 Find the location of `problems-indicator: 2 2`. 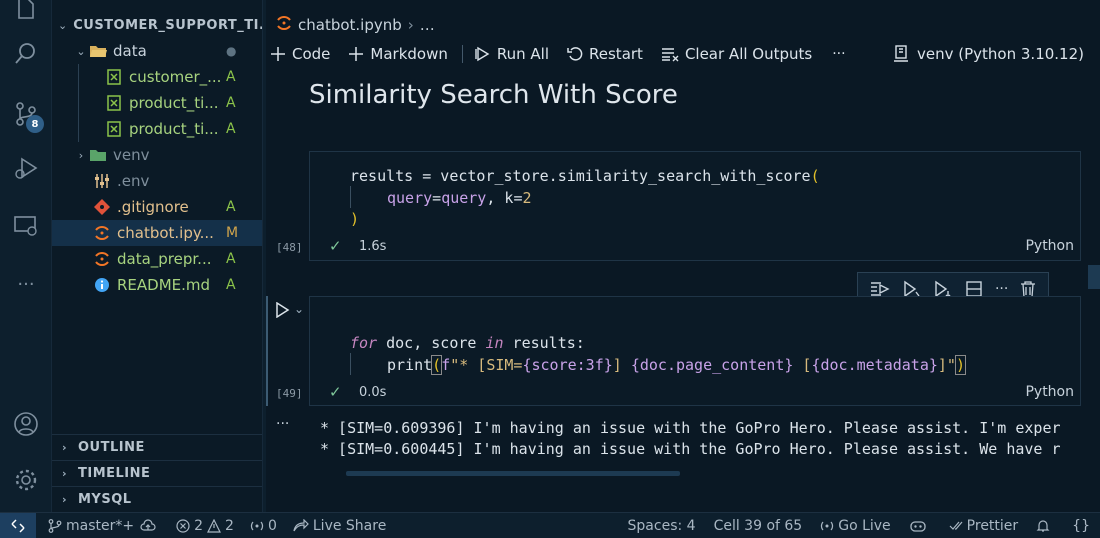

problems-indicator: 2 2 is located at coordinates (205, 526).